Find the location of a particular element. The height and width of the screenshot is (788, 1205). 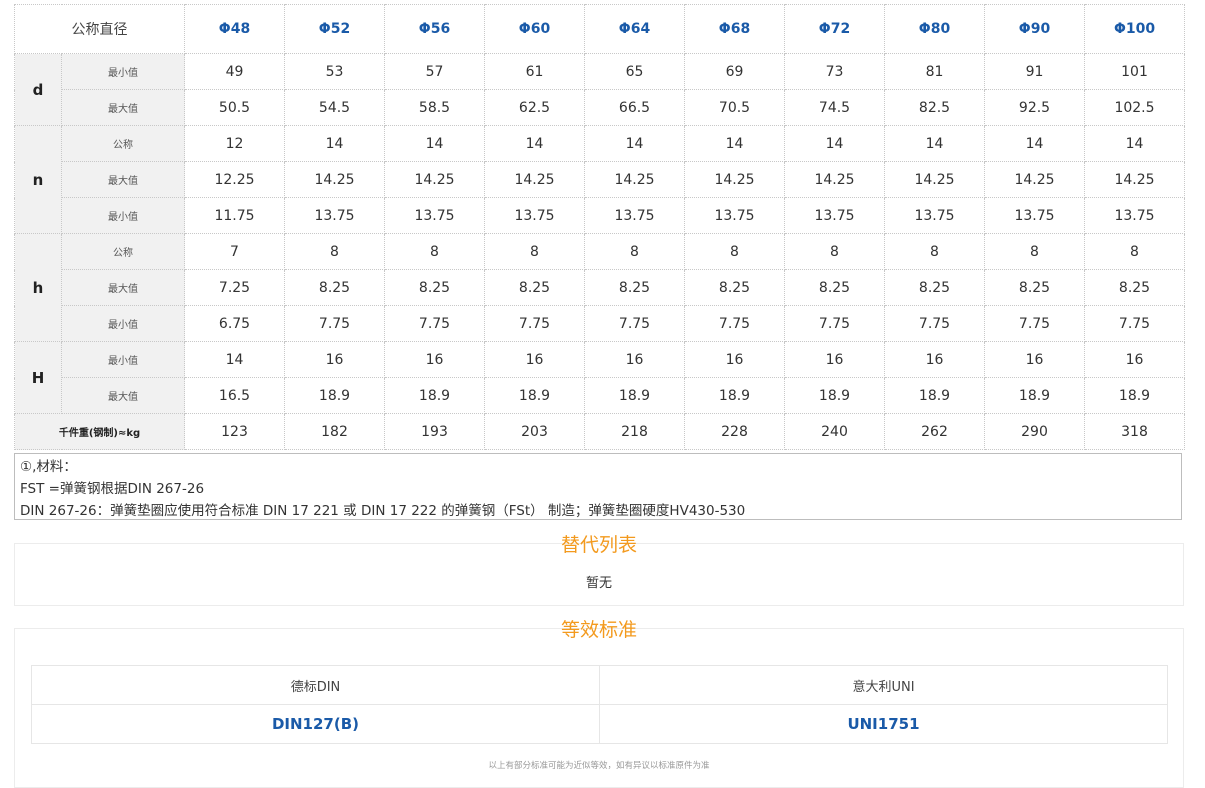

header-row: 公称直径 Φ48 Φ52 Φ56 Φ60 Φ64 Φ68 Φ72 Φ80 Φ90 Φ100 is located at coordinates (599, 29).